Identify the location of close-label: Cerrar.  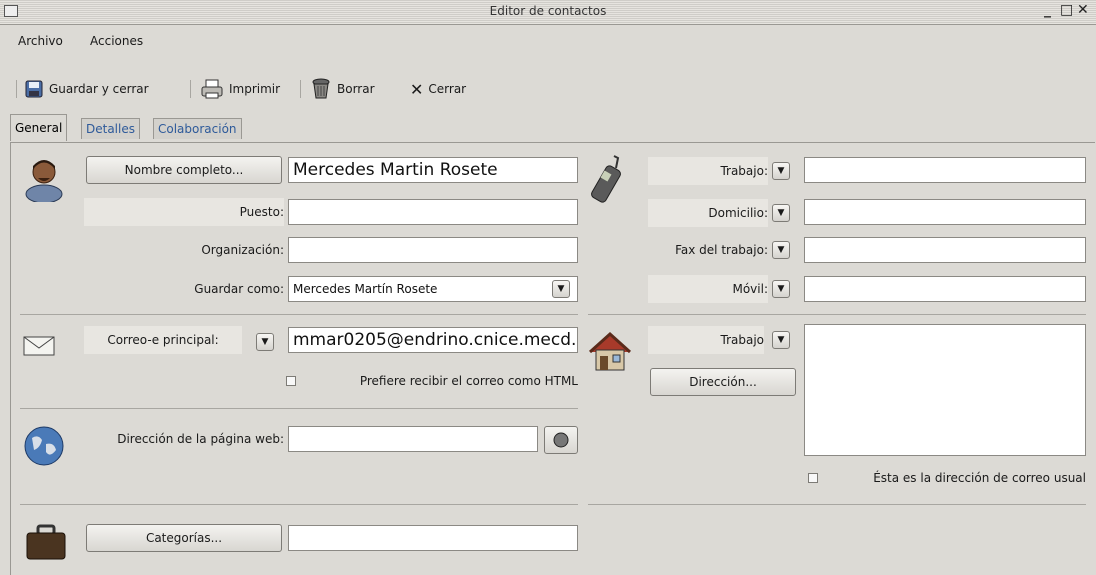
(447, 89).